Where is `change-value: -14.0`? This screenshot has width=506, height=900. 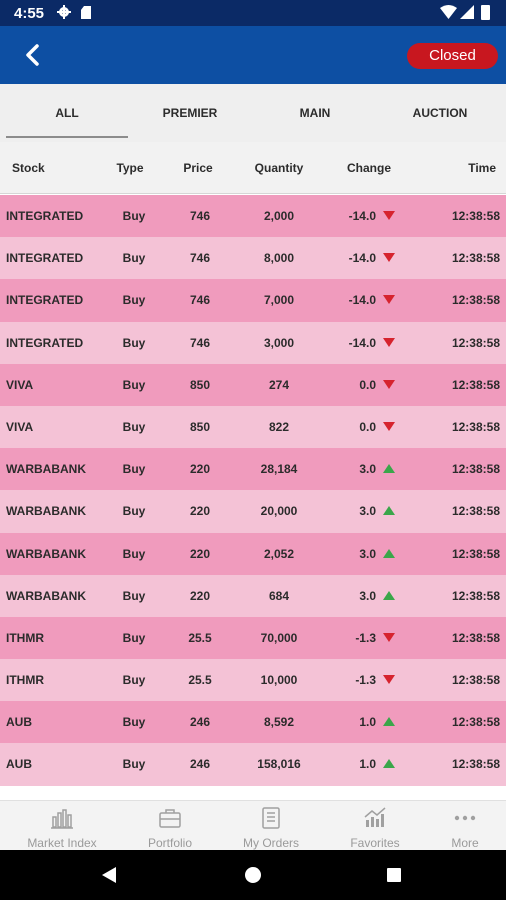 change-value: -14.0 is located at coordinates (362, 300).